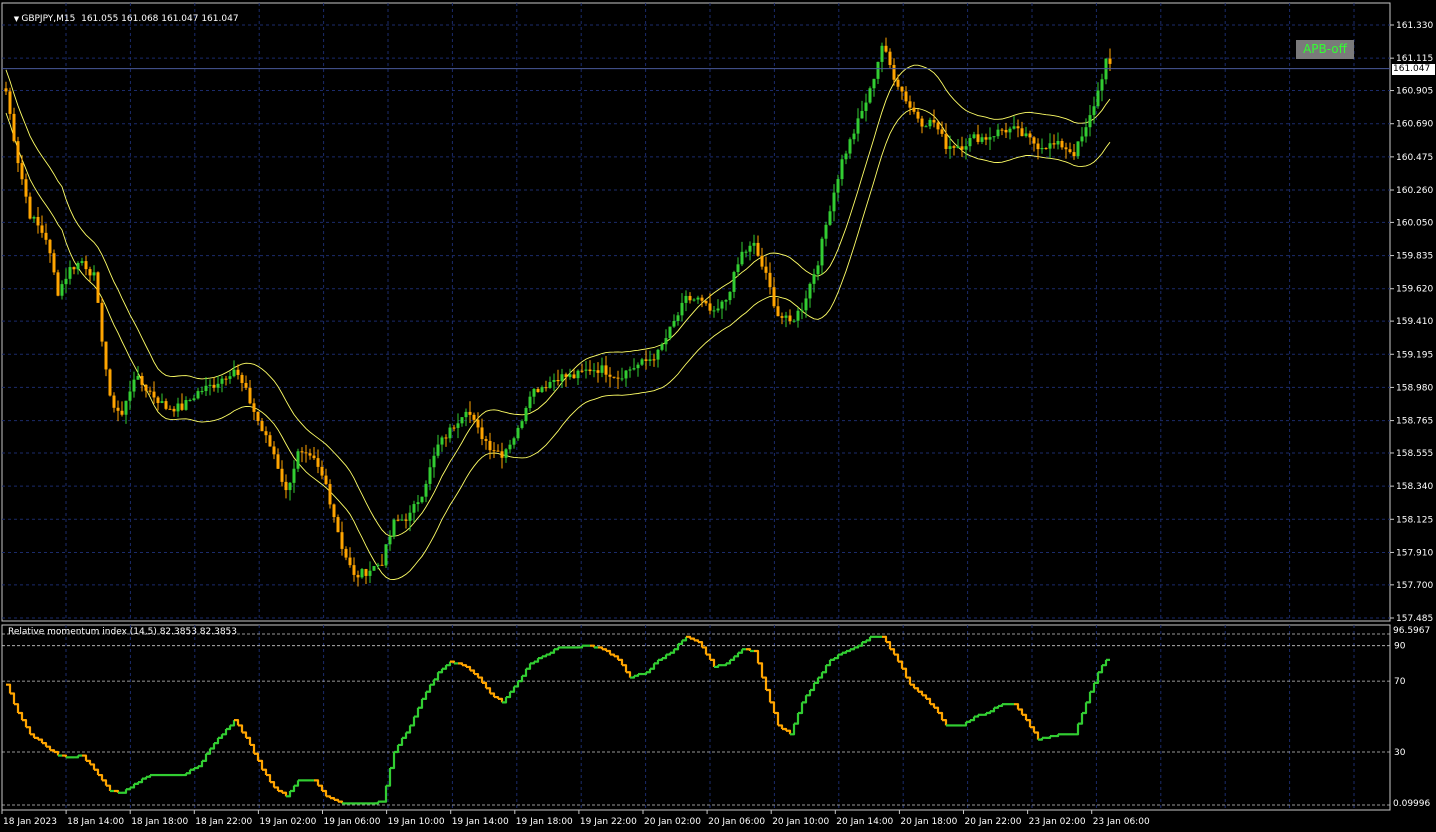 This screenshot has width=1436, height=832. Describe the element at coordinates (1414, 59) in the screenshot. I see `price-tick-label: 161.115` at that location.